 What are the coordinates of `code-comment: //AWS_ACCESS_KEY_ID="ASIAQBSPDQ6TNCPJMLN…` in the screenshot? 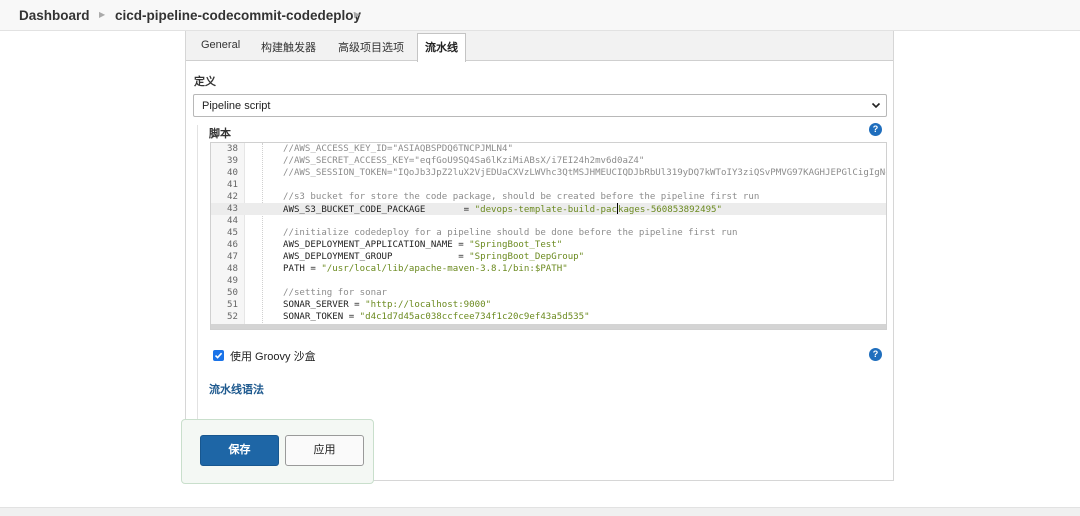 It's located at (398, 149).